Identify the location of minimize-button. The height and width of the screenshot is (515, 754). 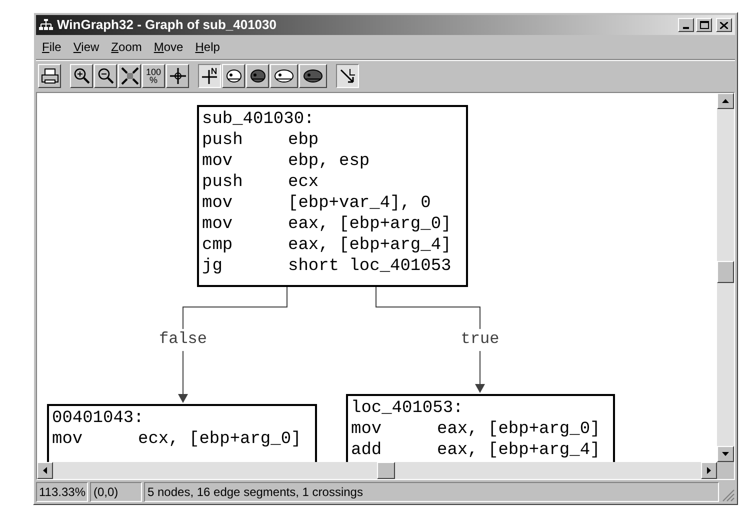
(686, 25).